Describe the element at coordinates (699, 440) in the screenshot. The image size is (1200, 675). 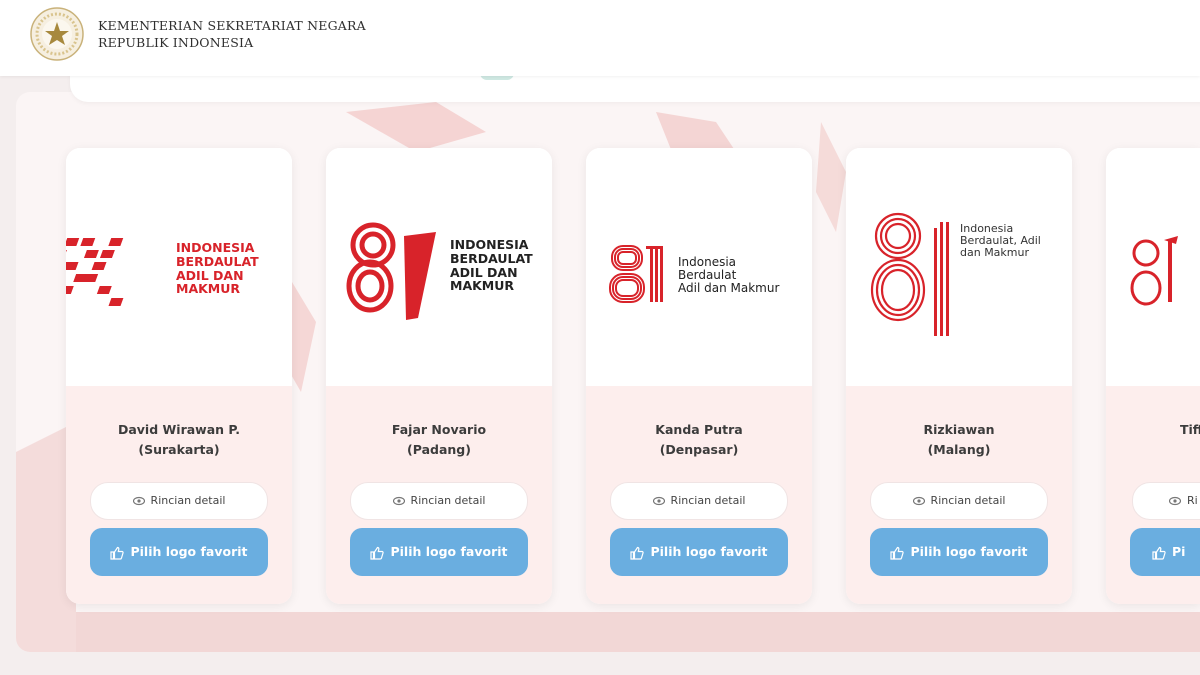
I see `designer-info: Kanda Putra (Denpasar)` at that location.